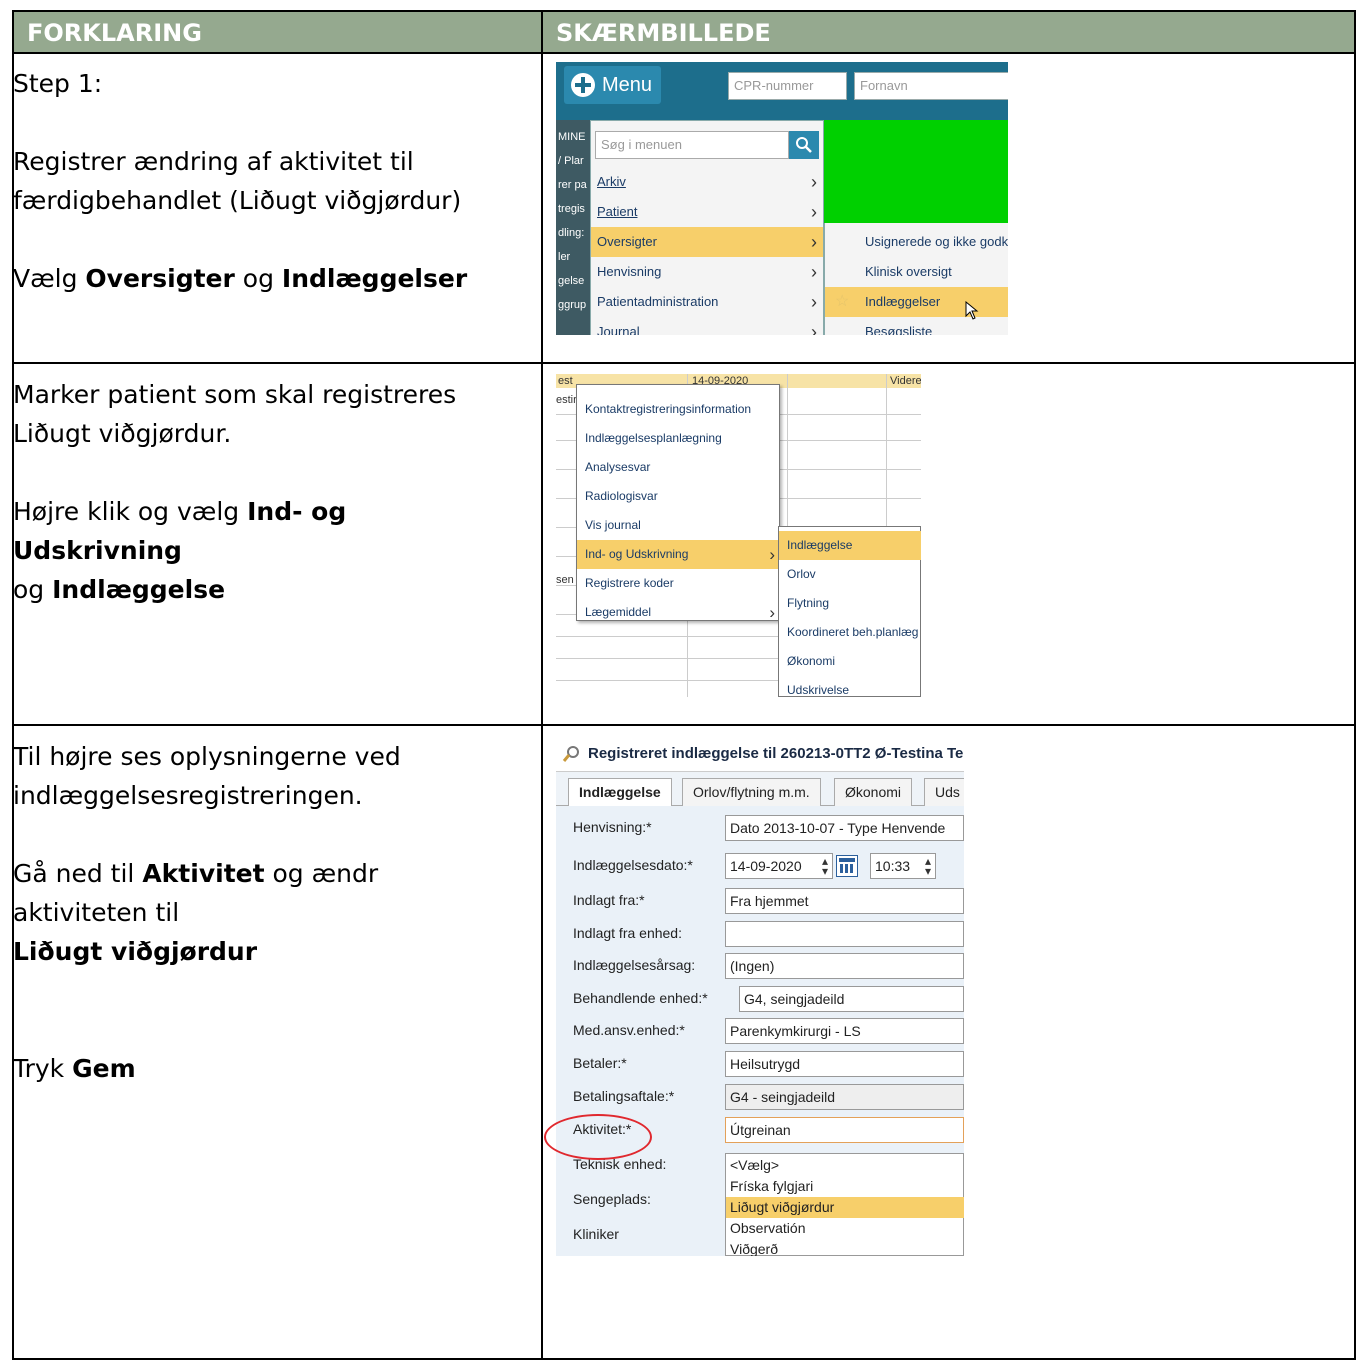 This screenshot has height=1360, width=1357. What do you see at coordinates (684, 53) in the screenshot?
I see `divider` at bounding box center [684, 53].